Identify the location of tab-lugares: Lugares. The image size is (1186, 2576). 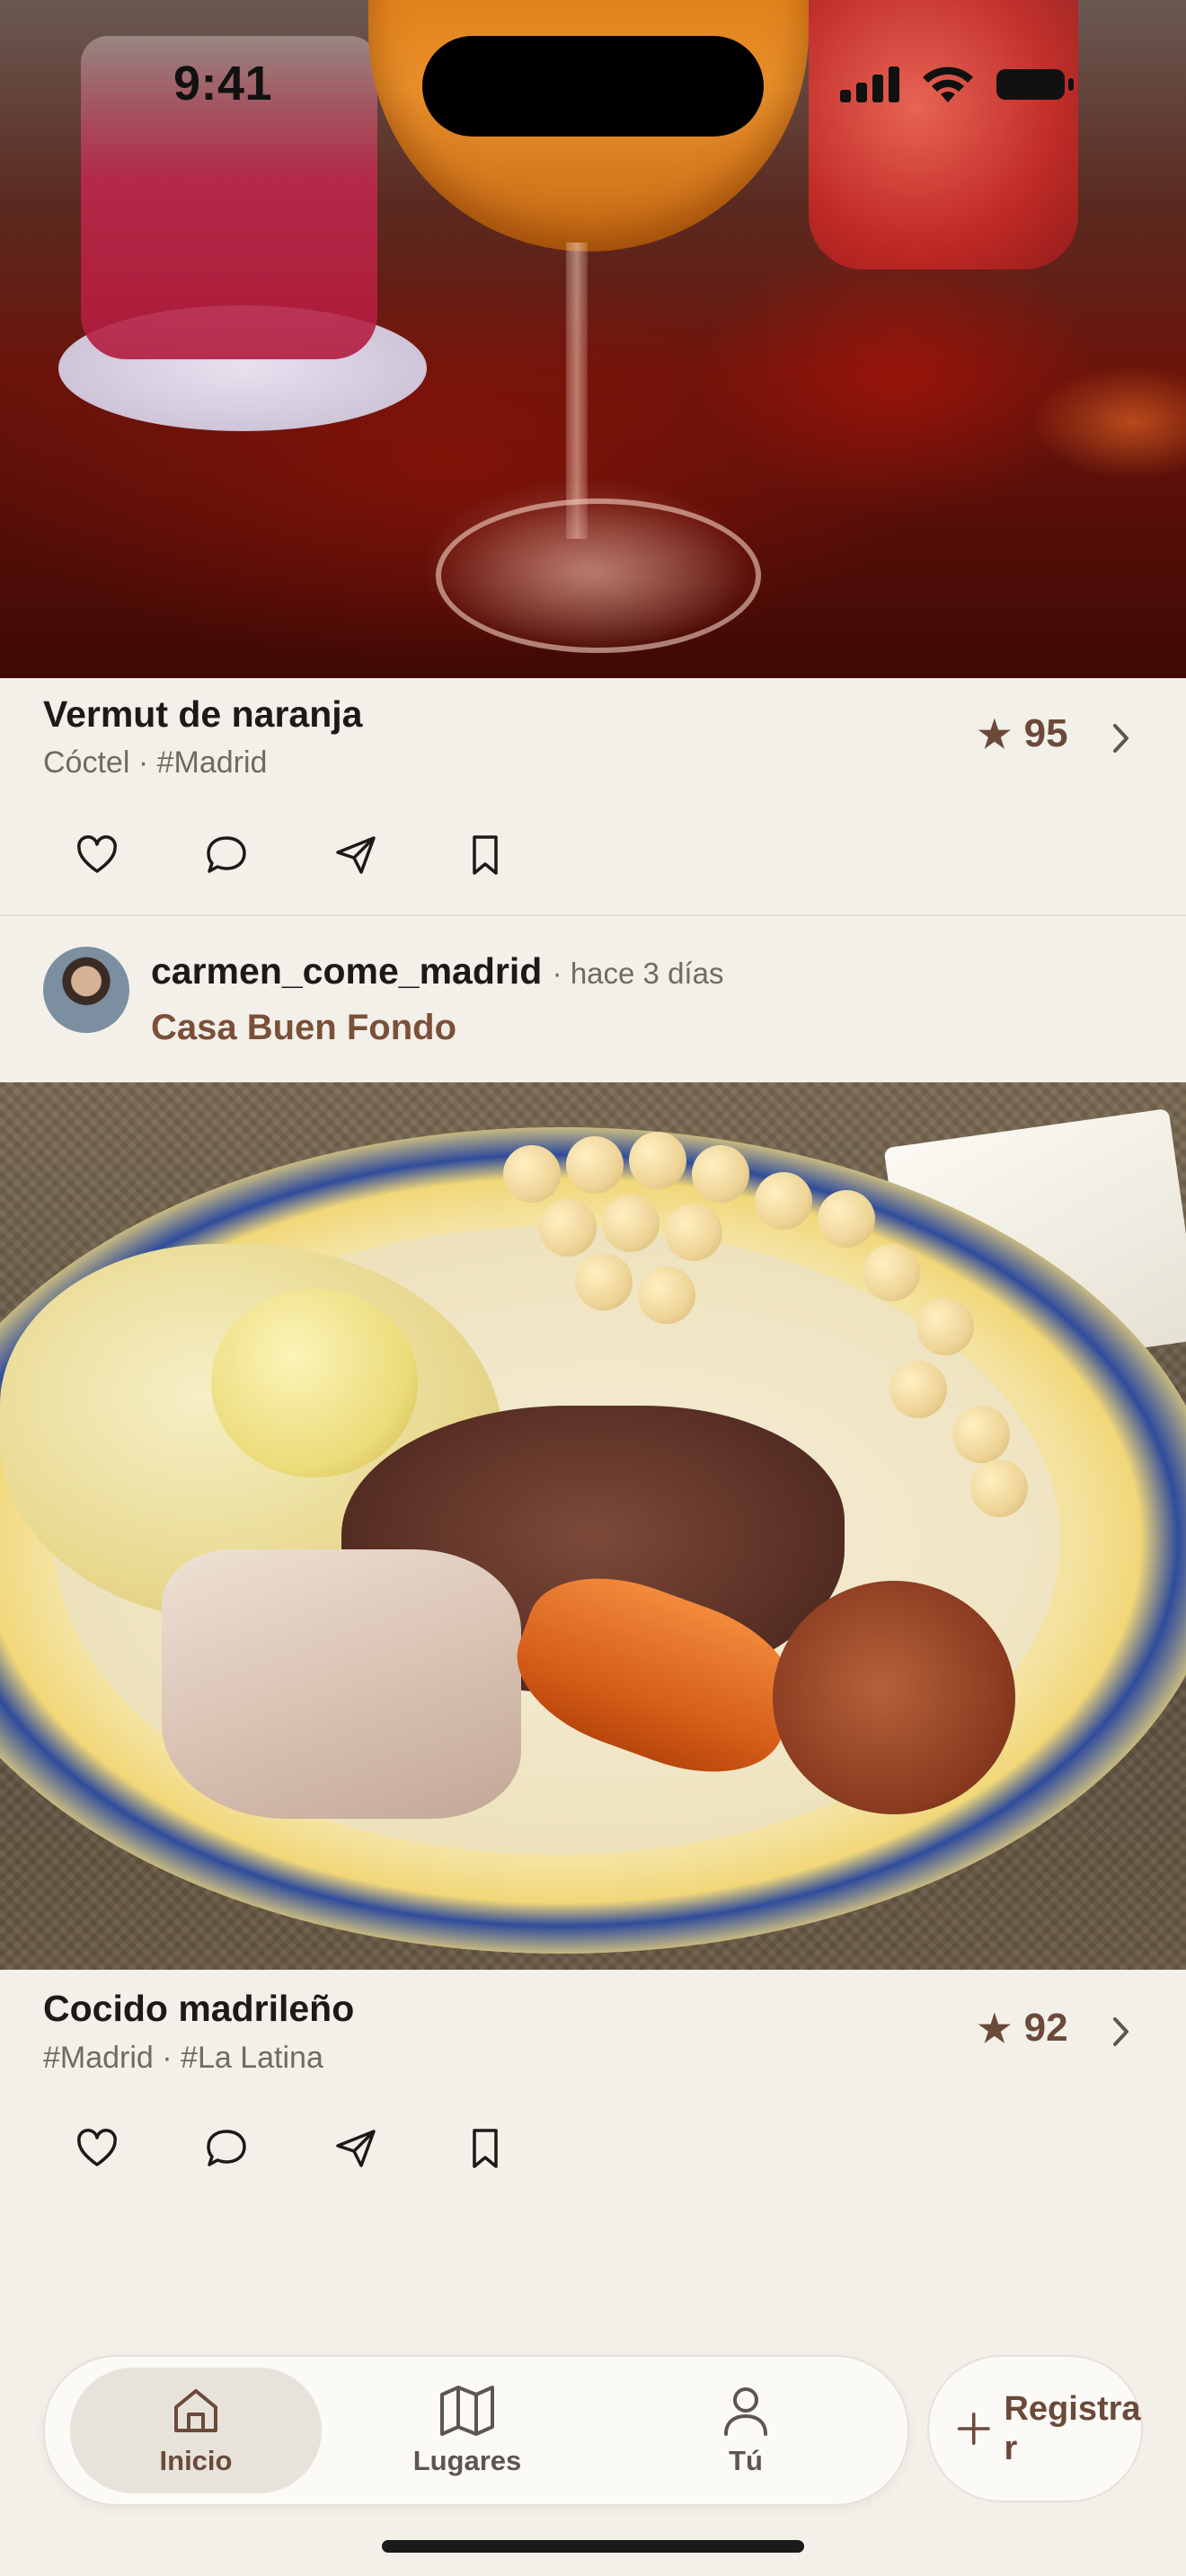
(467, 2430).